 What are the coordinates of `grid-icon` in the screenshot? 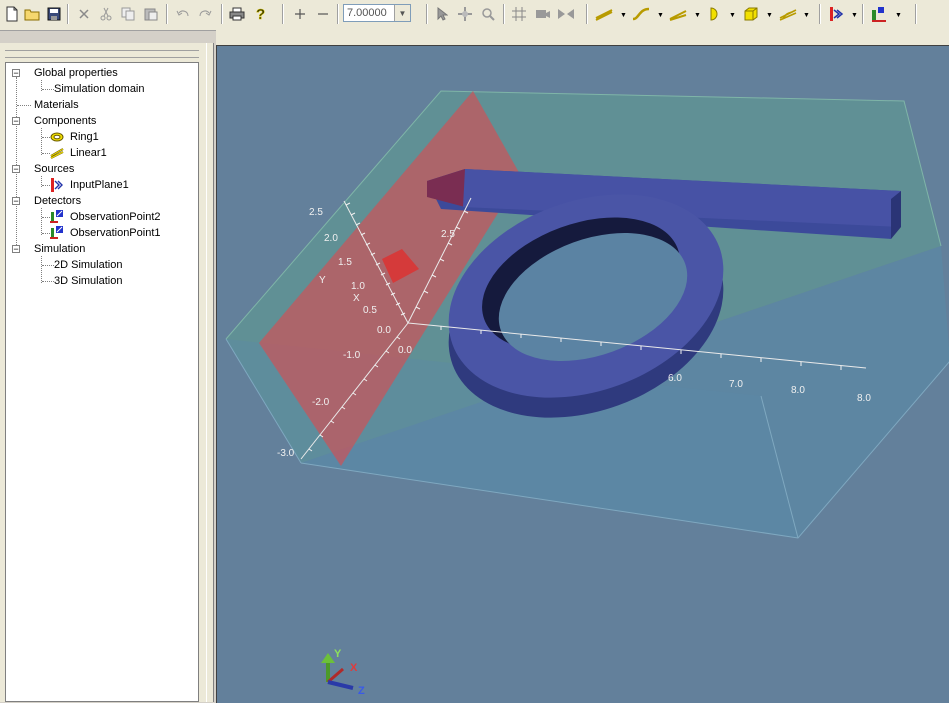 It's located at (519, 14).